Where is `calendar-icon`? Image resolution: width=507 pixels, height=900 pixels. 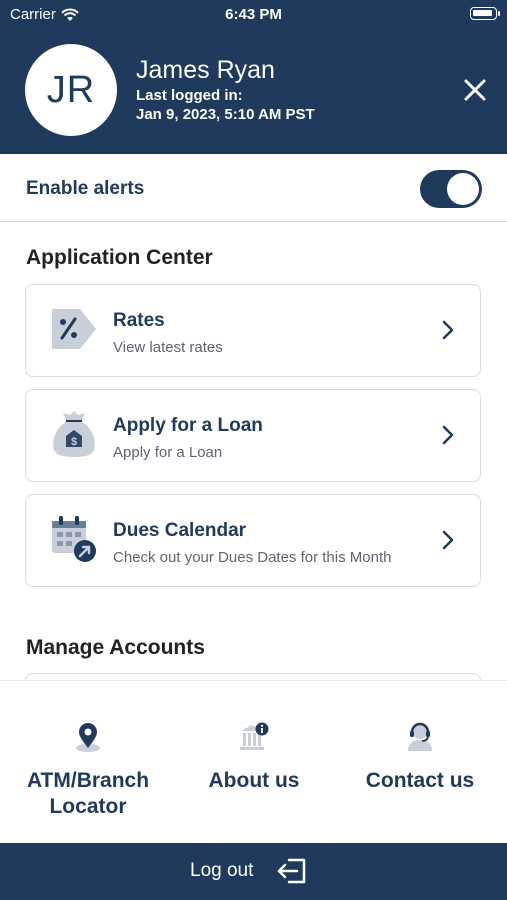 calendar-icon is located at coordinates (74, 539).